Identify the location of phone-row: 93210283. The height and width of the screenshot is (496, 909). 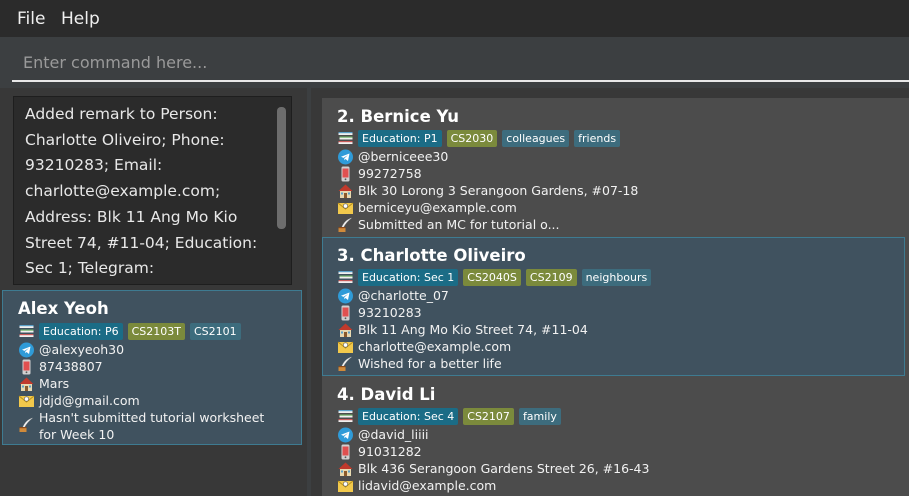
(379, 312).